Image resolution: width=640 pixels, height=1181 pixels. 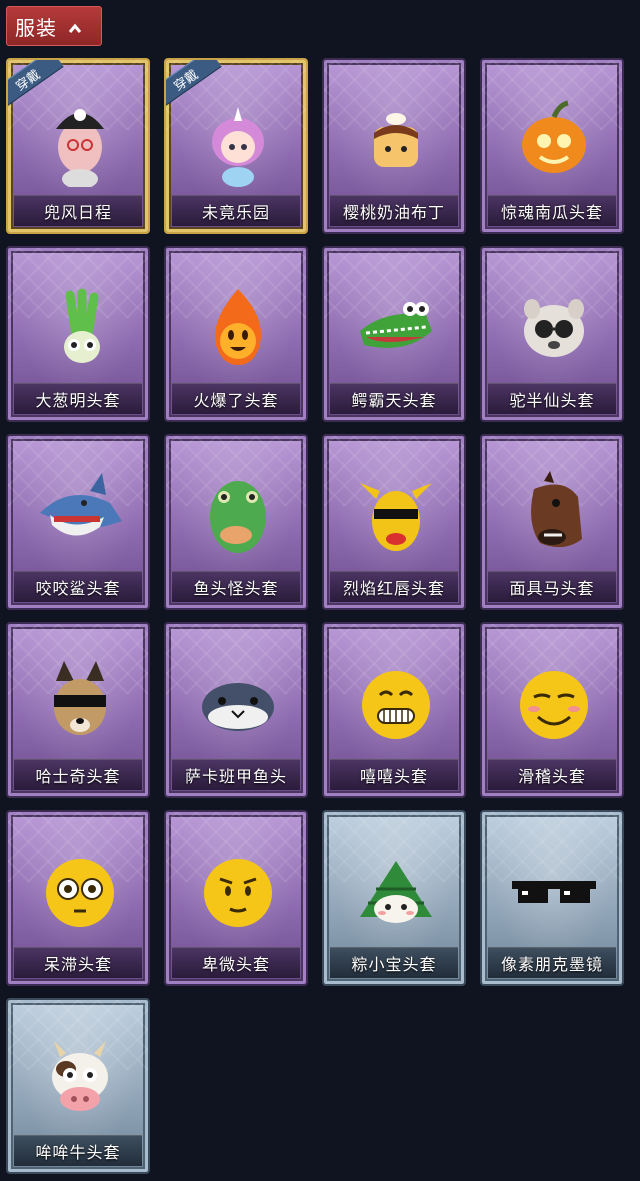 I want to click on outfit-card: 驼半仙头套, so click(x=552, y=334).